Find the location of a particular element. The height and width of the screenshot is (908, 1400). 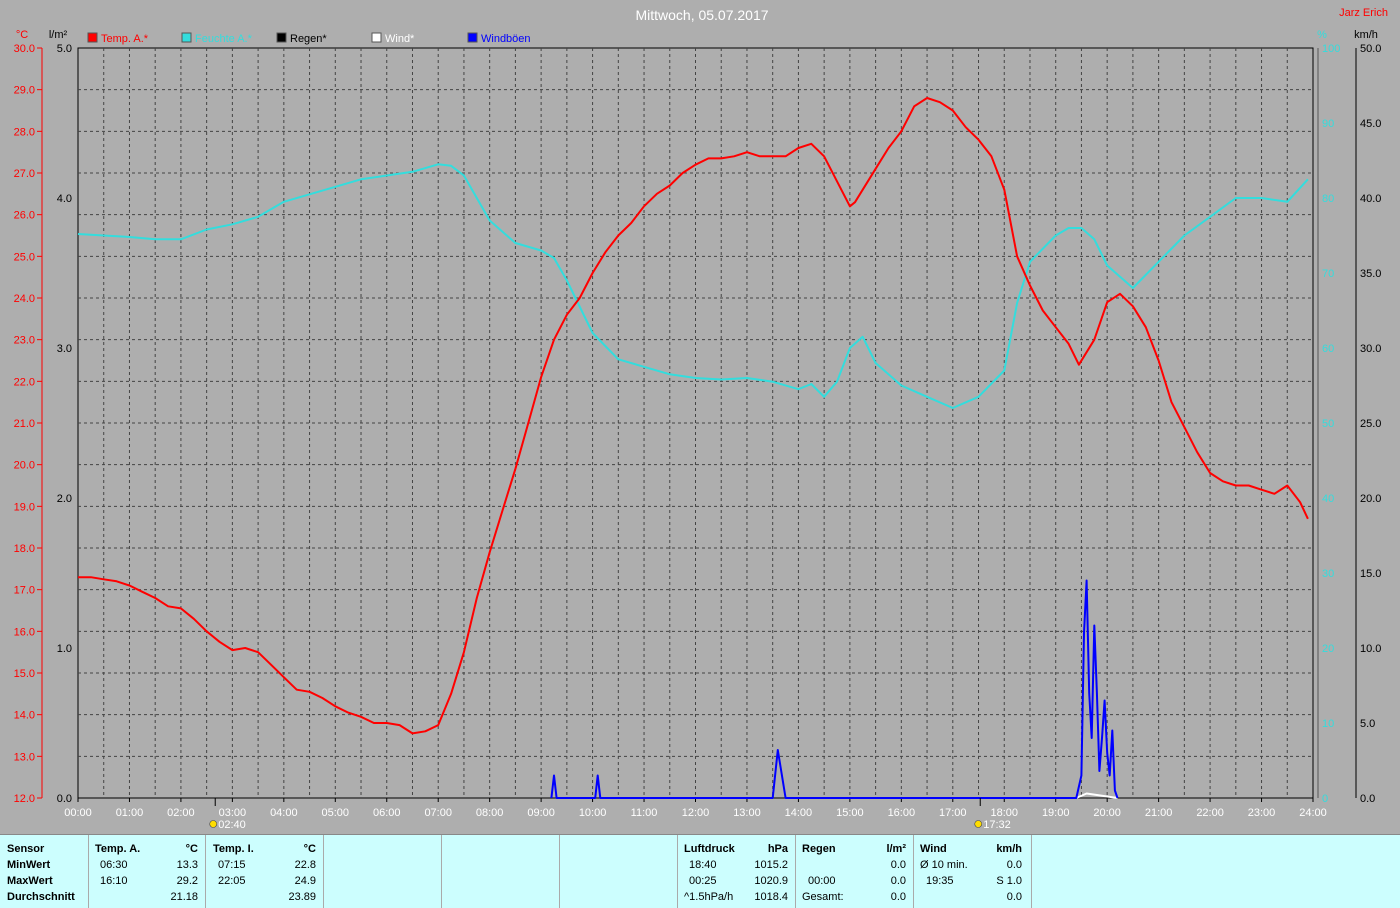

legend-label: Regen* is located at coordinates (308, 39).